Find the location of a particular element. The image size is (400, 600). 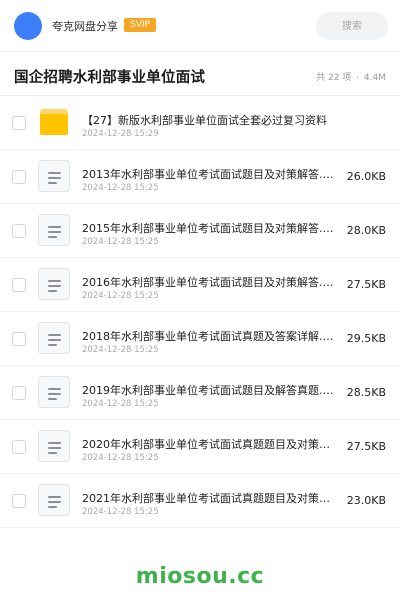

file-size: 26.0KB is located at coordinates (366, 176).